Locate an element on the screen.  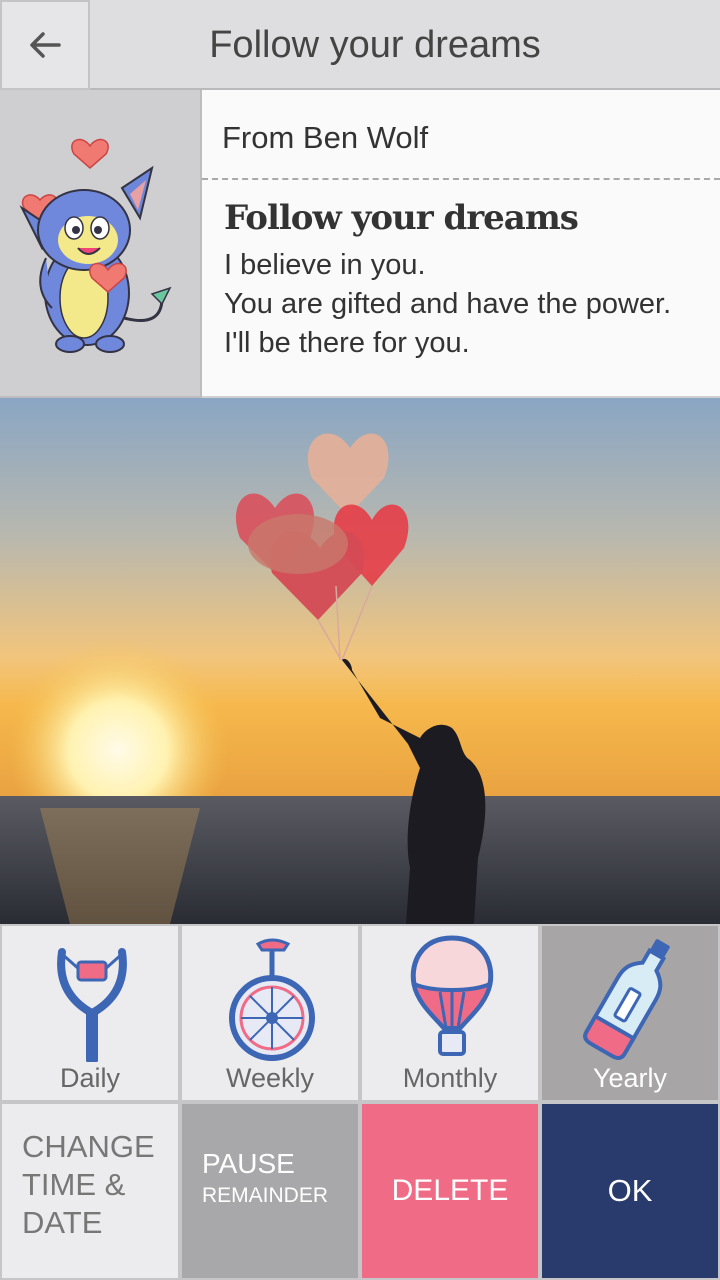
back-button is located at coordinates (45, 45).